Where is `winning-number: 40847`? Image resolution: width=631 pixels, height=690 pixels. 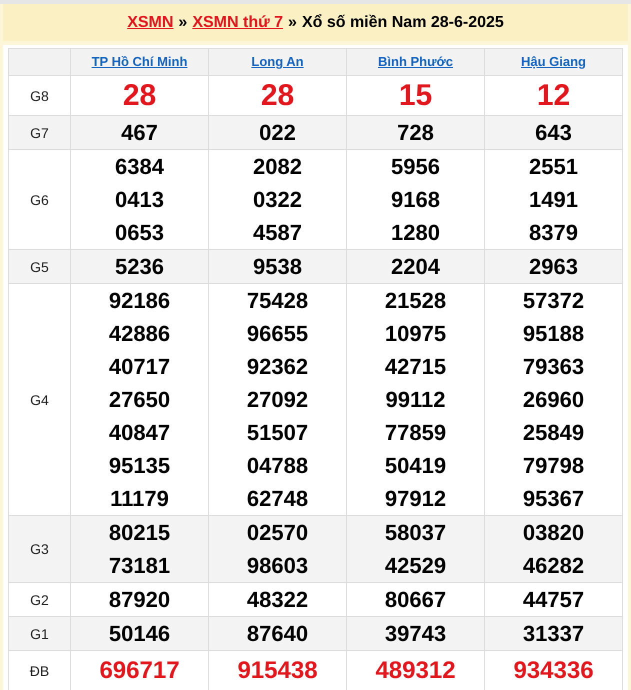 winning-number: 40847 is located at coordinates (140, 433).